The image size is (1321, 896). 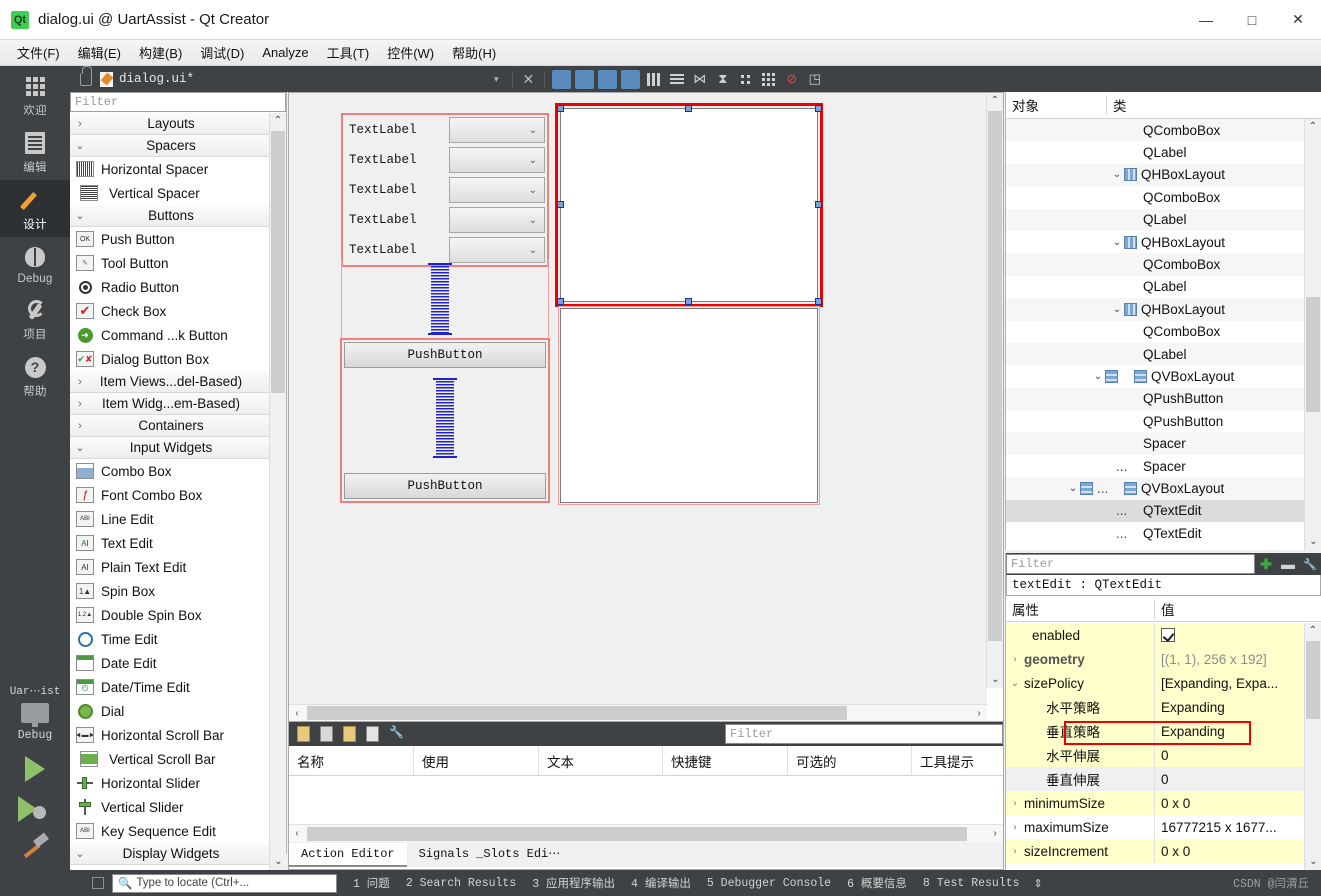 I want to click on text-label: TextLabel, so click(x=397, y=130).